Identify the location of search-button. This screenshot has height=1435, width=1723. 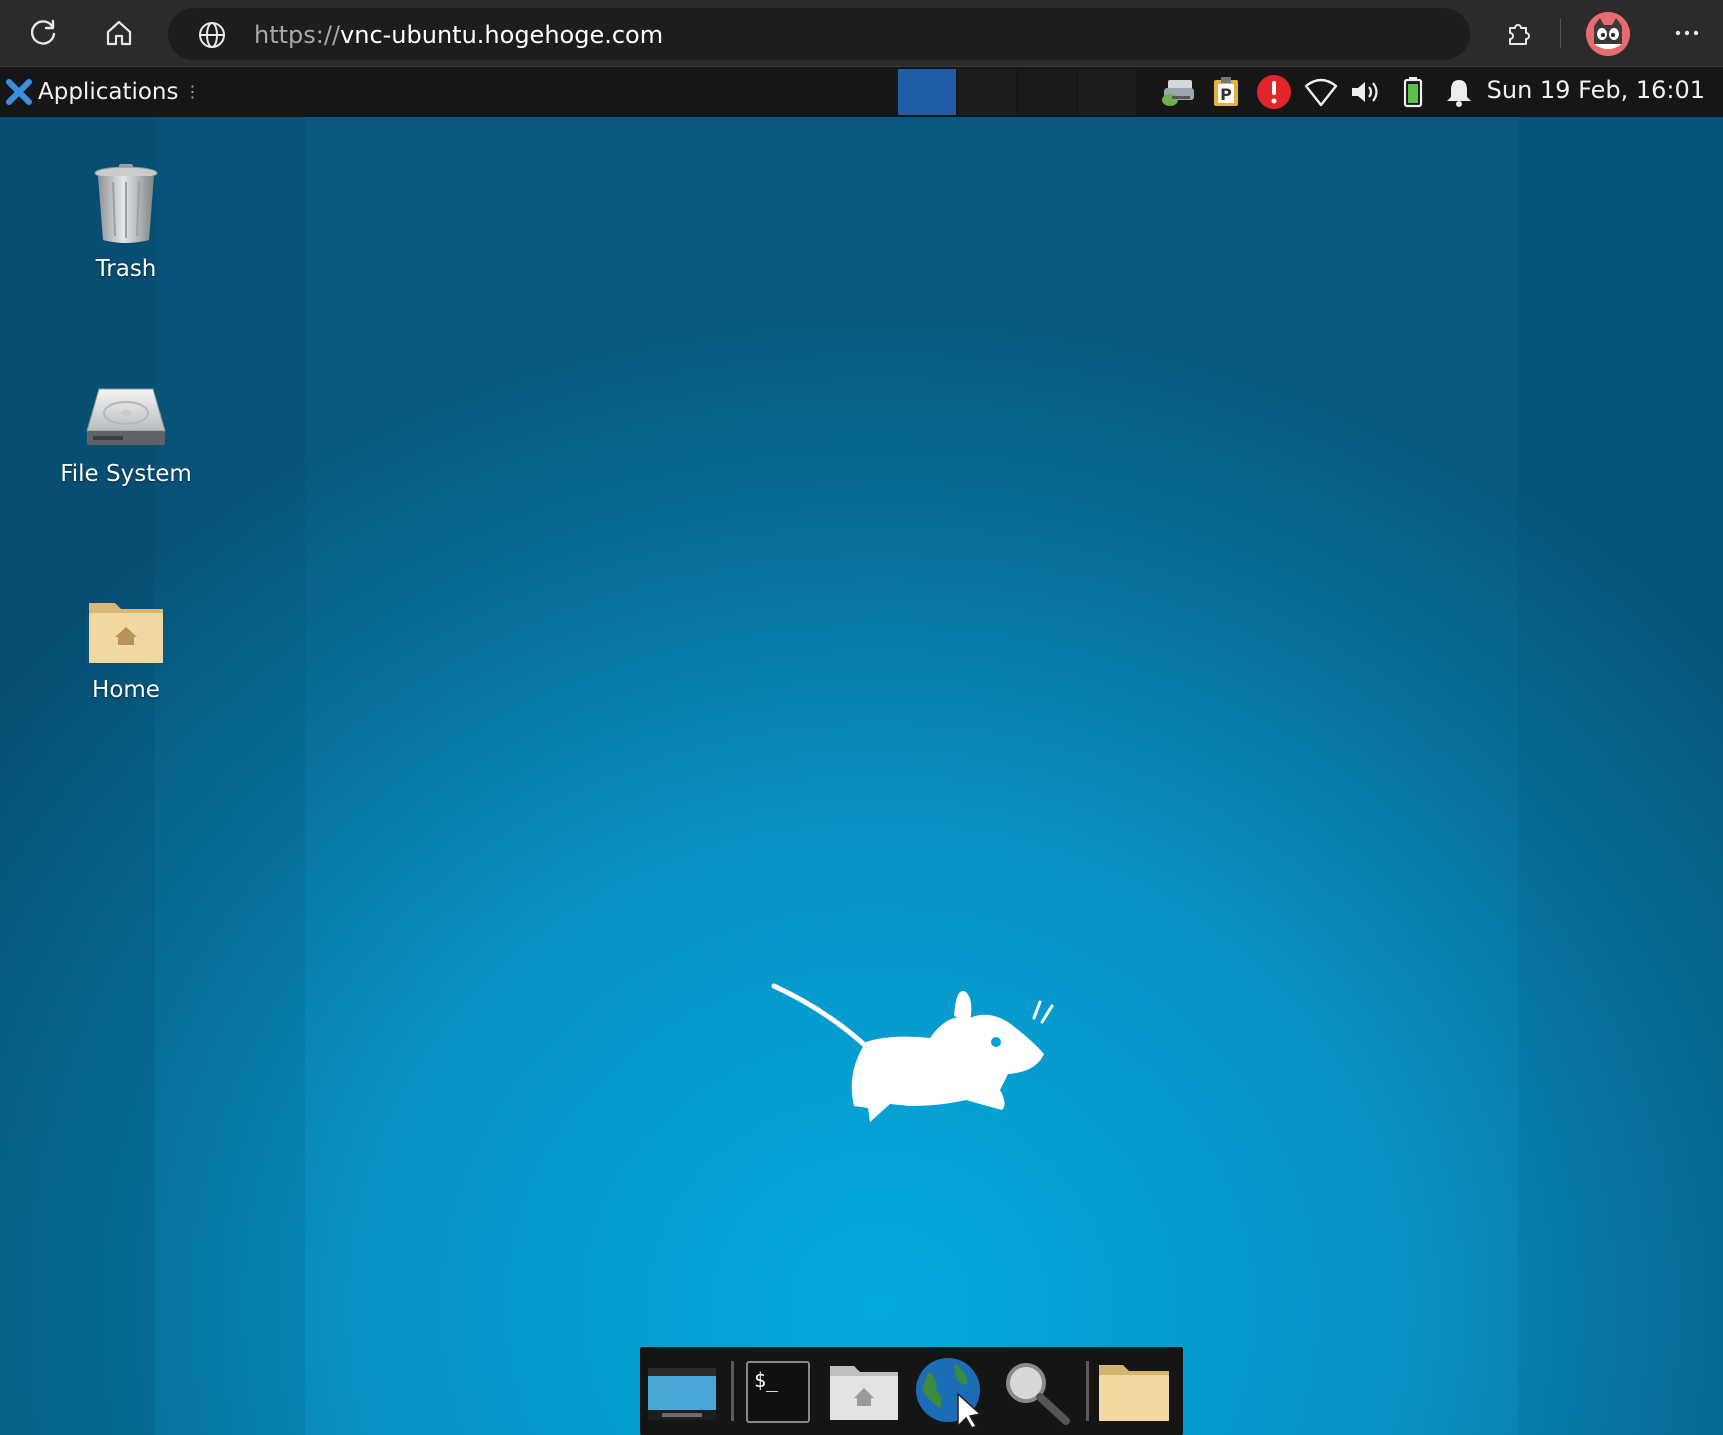
(1036, 1392).